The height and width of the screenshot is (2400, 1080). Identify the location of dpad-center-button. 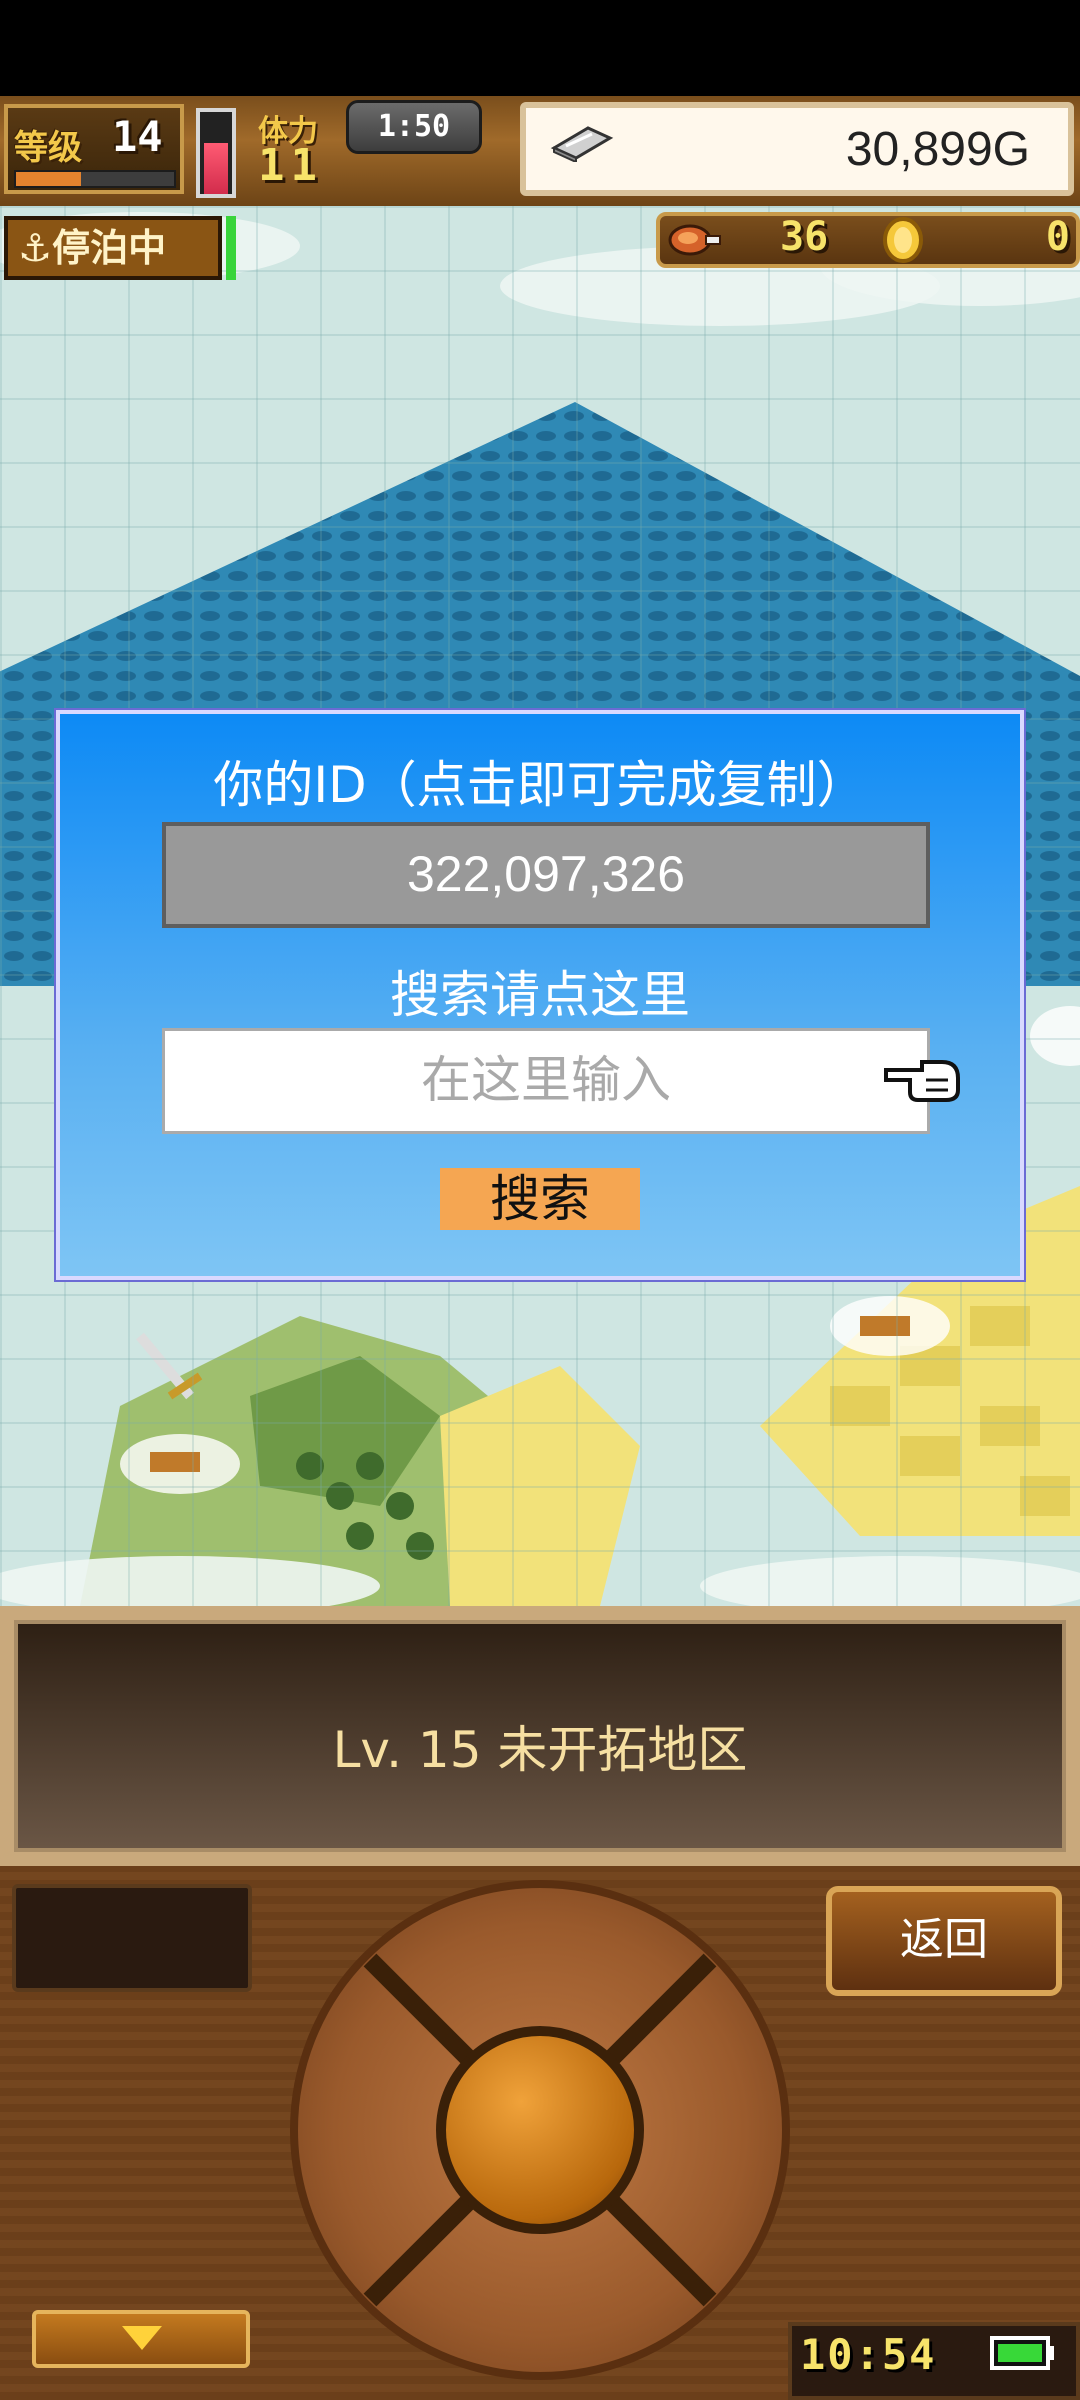
(540, 2130).